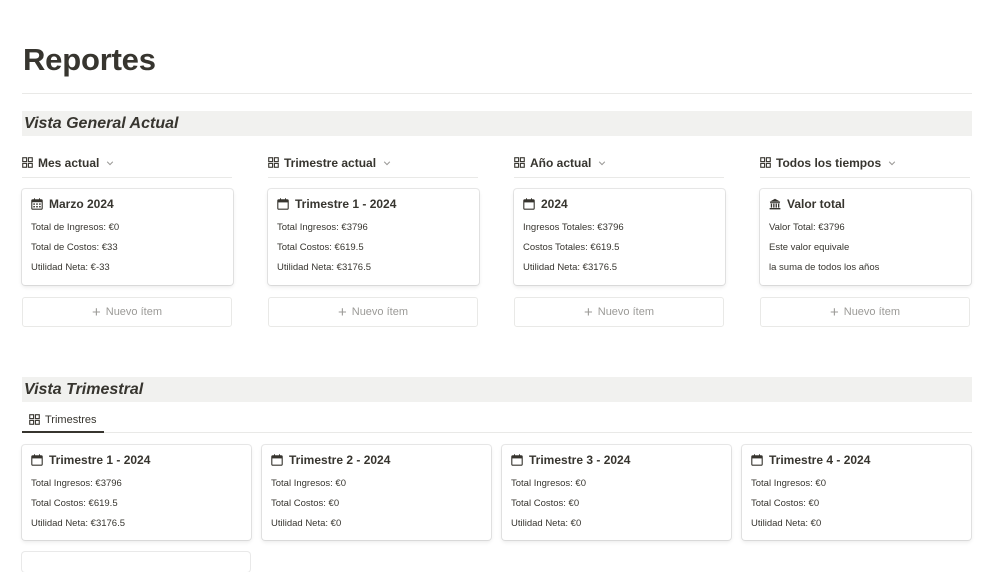 The image size is (1005, 572). What do you see at coordinates (101, 123) in the screenshot?
I see `section-heading-text: Vista General Actual` at bounding box center [101, 123].